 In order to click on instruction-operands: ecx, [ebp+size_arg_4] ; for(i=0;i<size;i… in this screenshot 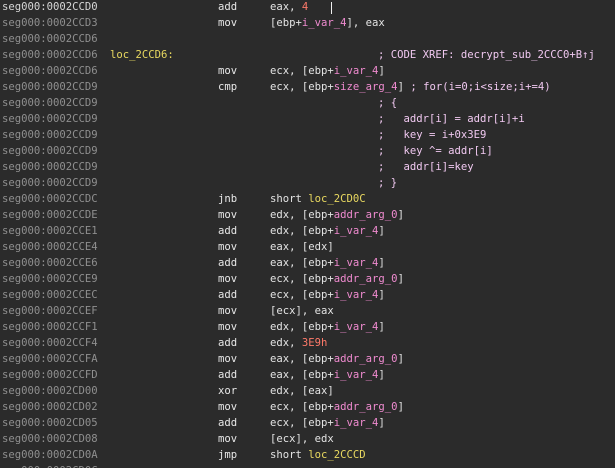, I will do `click(410, 87)`.